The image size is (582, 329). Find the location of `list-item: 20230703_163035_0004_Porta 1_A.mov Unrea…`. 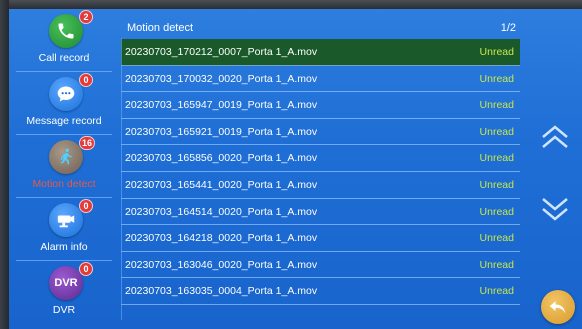

list-item: 20230703_163035_0004_Porta 1_A.mov Unrea… is located at coordinates (320, 291).